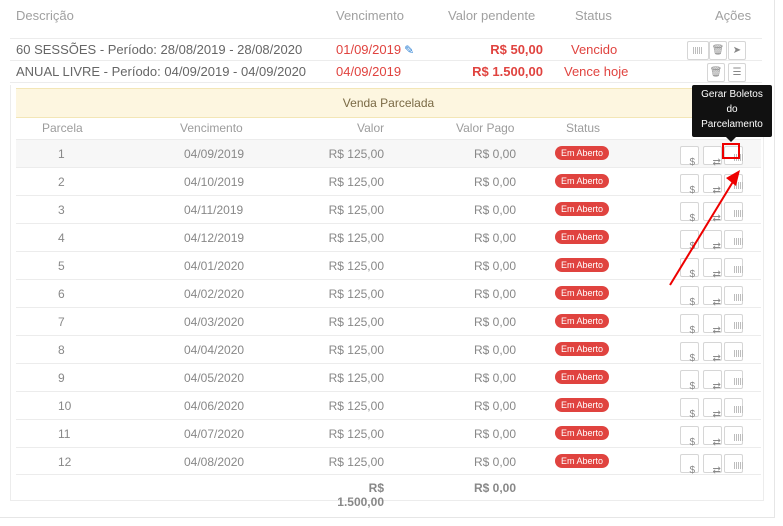 Image resolution: width=783 pixels, height=526 pixels. I want to click on installment-due-date: 04/11/2019, so click(214, 210).